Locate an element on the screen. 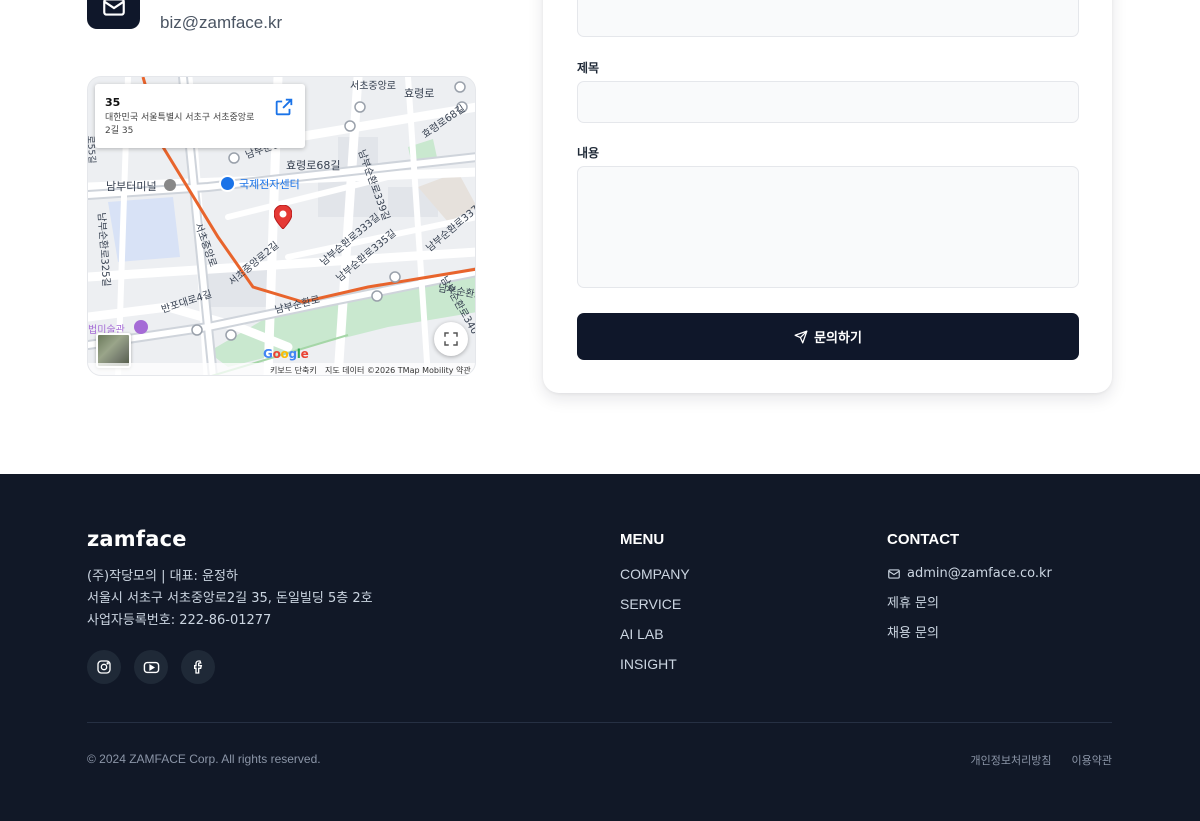 This screenshot has height=821, width=1200. map-attribution: 키보드 단축키 지도 데이터 ©2026 TMap Mobility 약관 is located at coordinates (281, 369).